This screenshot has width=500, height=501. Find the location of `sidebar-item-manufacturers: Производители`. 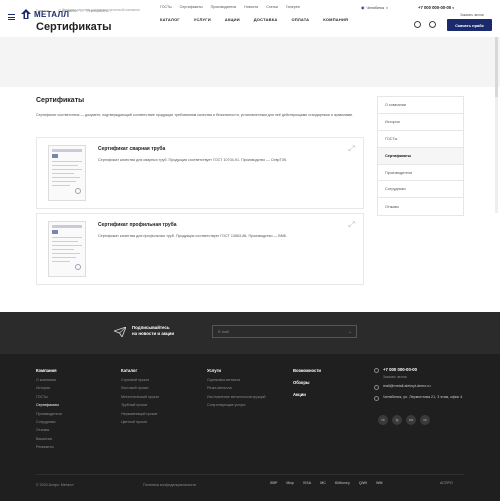

sidebar-item-manufacturers: Производители is located at coordinates (420, 173).